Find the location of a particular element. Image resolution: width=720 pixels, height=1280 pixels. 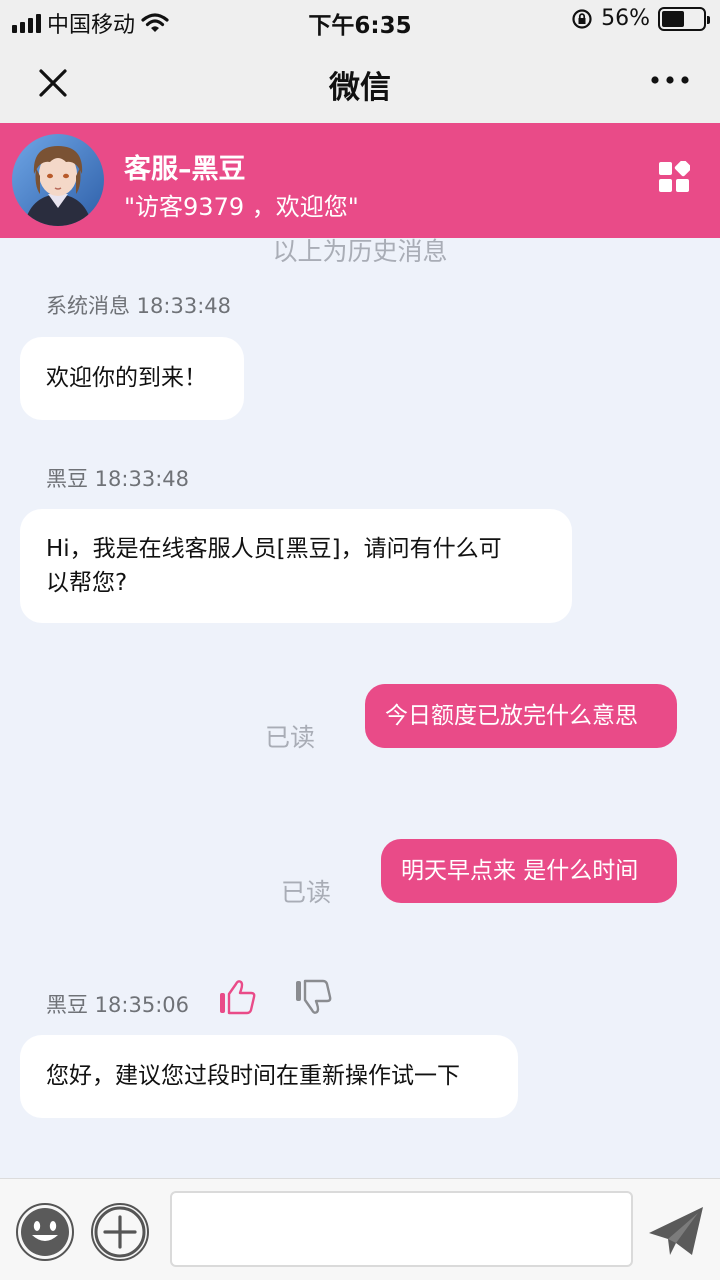

thumbs-down-icon is located at coordinates (314, 997).